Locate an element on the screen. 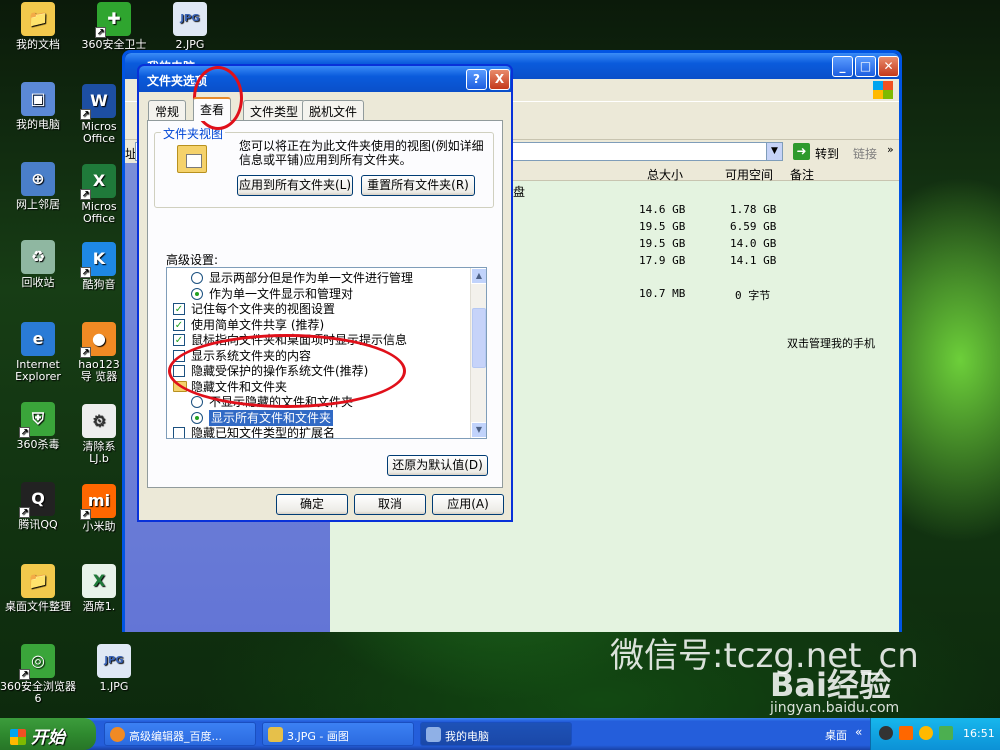 Image resolution: width=1000 pixels, height=750 pixels. column-total-size: 总大小 is located at coordinates (665, 174).